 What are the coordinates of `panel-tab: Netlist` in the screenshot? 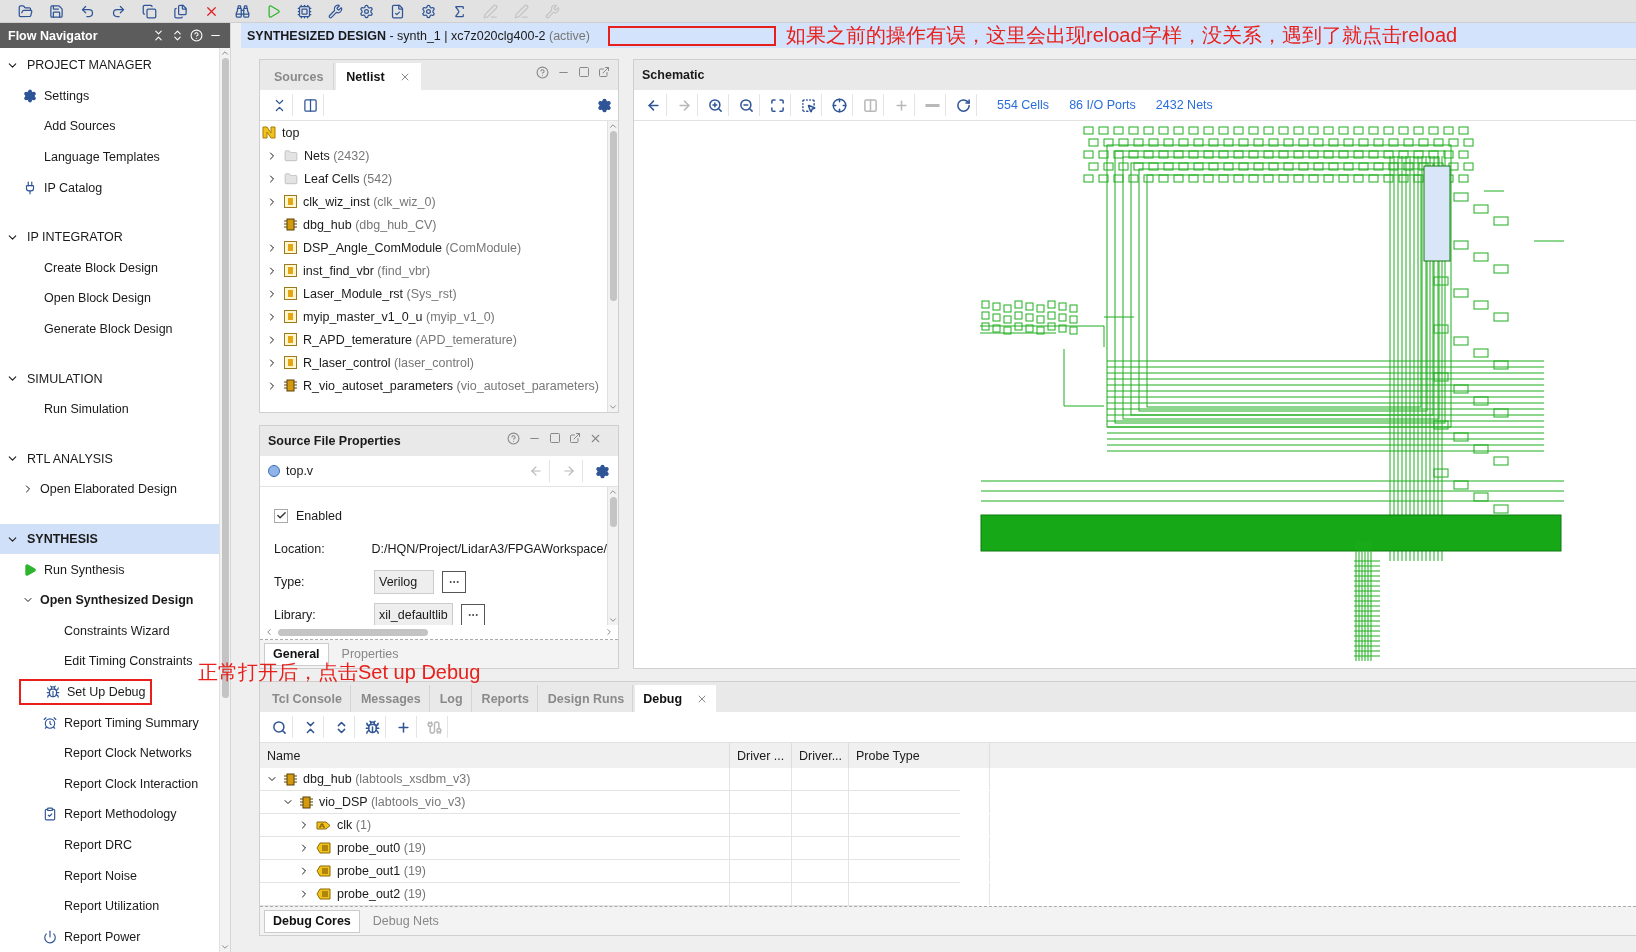 It's located at (378, 76).